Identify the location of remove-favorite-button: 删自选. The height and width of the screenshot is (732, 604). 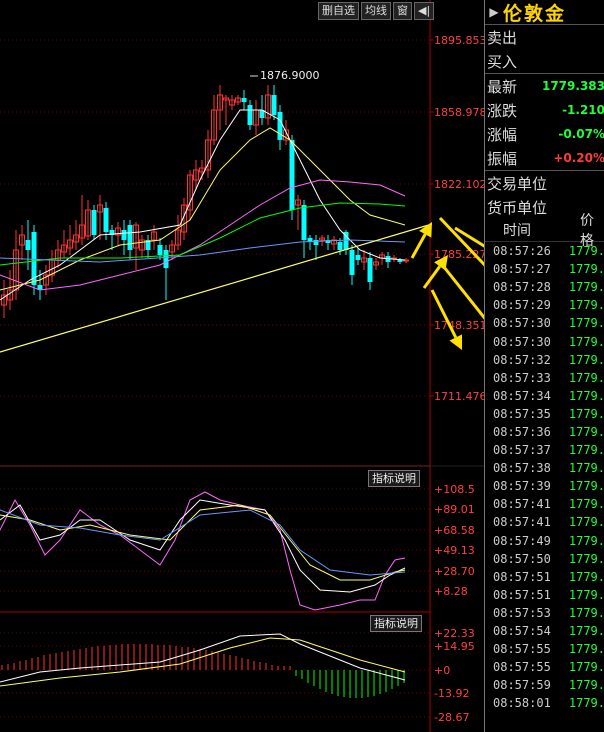
(338, 11).